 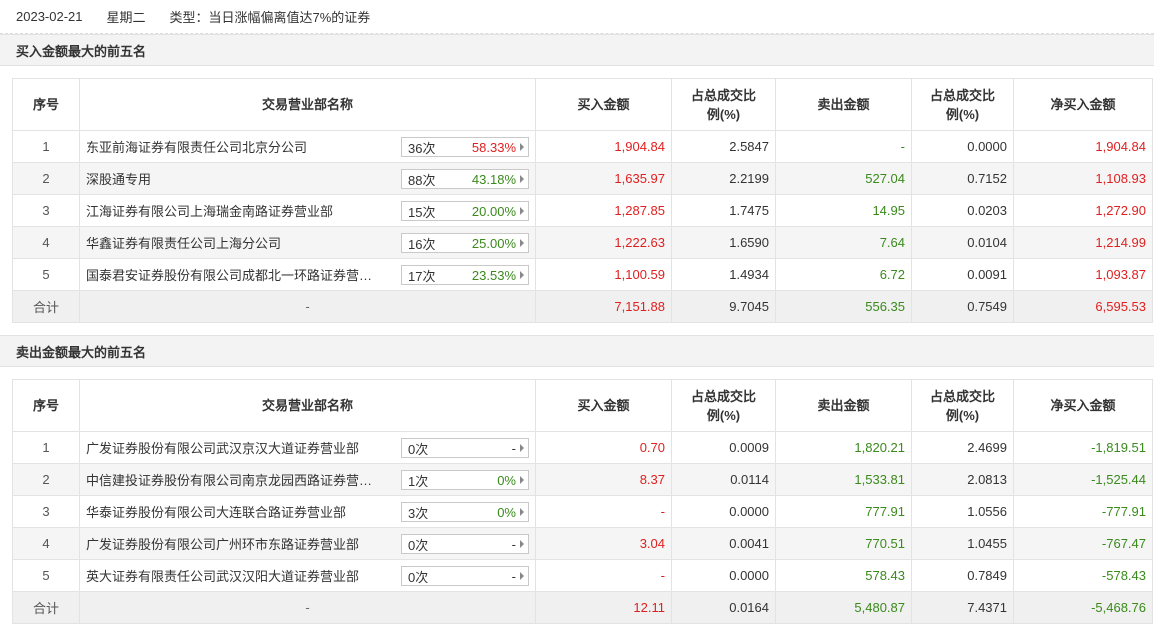 I want to click on trade-count: 36次, so click(x=422, y=148).